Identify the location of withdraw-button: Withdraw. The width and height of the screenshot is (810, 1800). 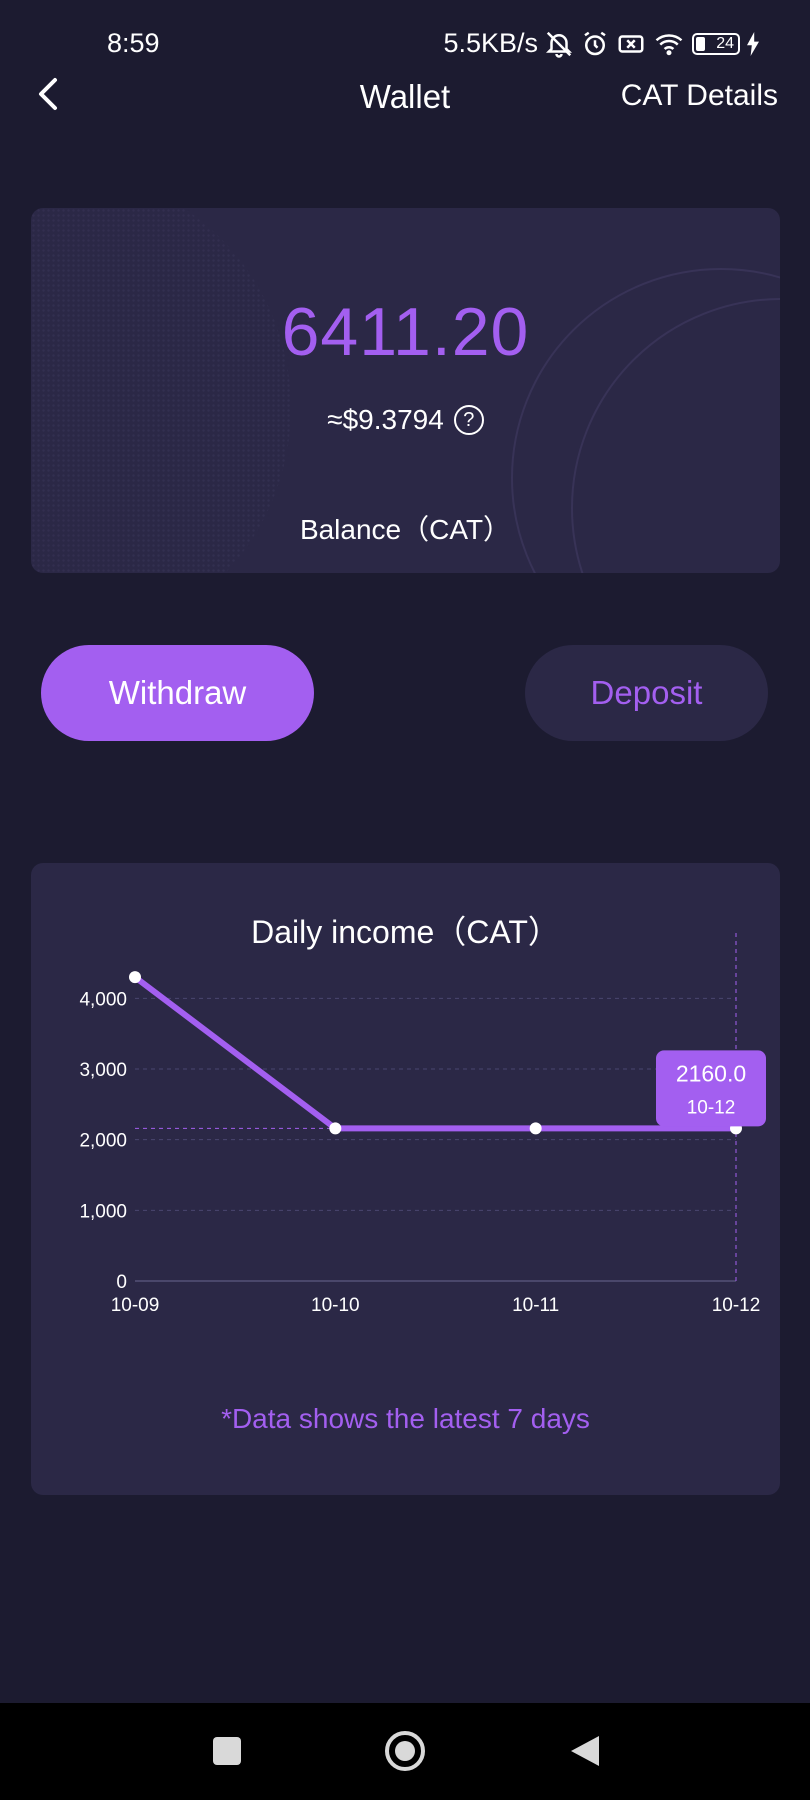
(177, 693).